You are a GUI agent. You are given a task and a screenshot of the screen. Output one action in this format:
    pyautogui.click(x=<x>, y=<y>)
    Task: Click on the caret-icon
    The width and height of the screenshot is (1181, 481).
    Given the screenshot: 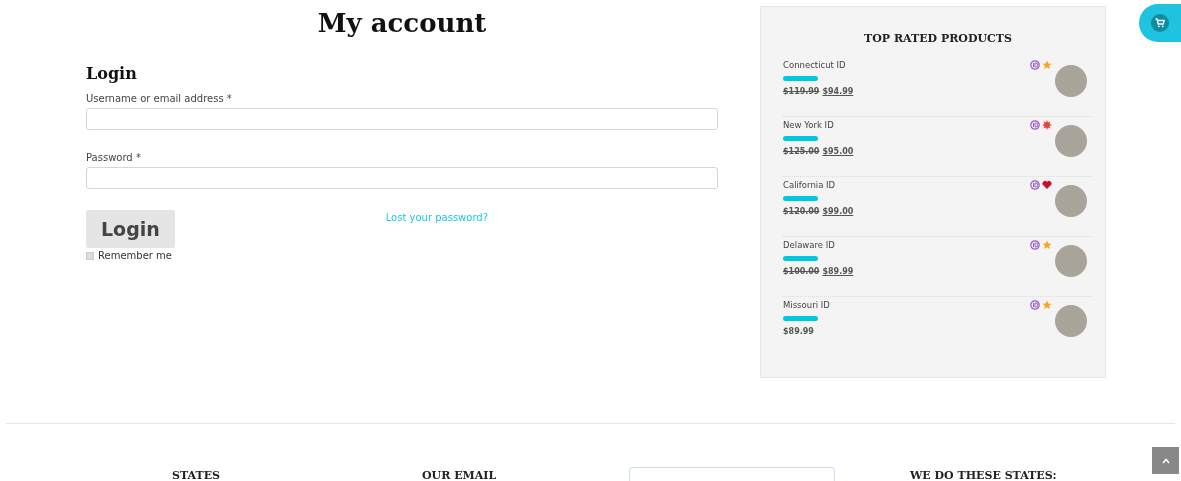 What is the action you would take?
    pyautogui.click(x=1165, y=460)
    